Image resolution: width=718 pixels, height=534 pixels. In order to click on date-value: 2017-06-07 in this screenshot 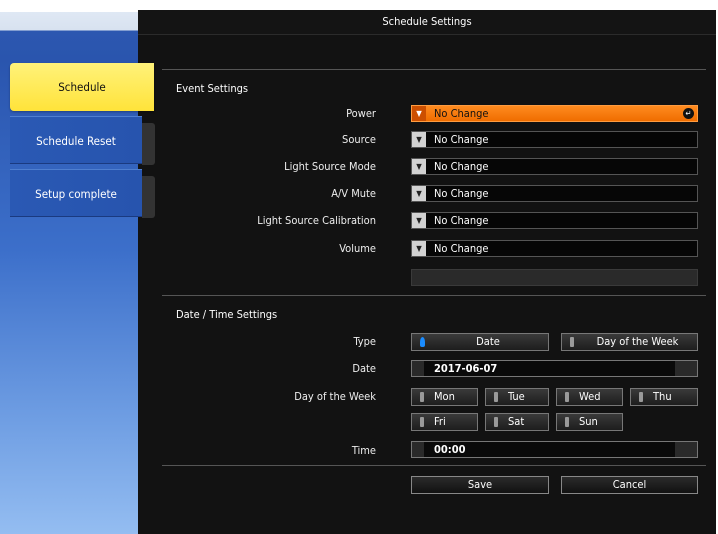, I will do `click(466, 368)`.